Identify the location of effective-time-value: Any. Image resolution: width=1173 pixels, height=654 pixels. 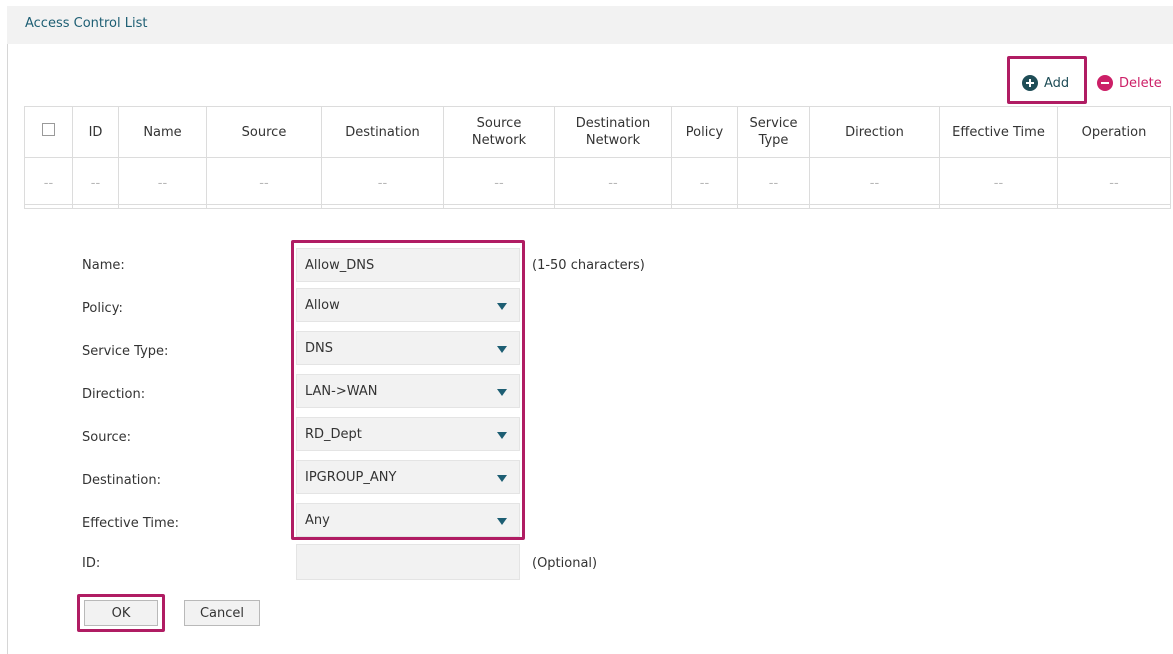
(317, 520).